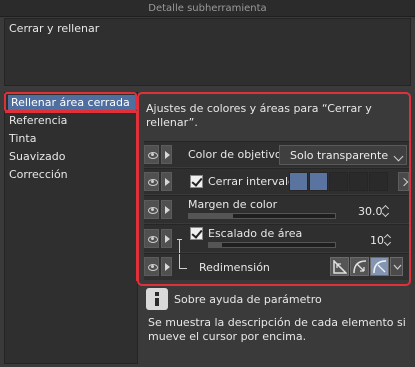 The height and width of the screenshot is (367, 415). Describe the element at coordinates (359, 266) in the screenshot. I see `resize-mode-contract-icon` at that location.